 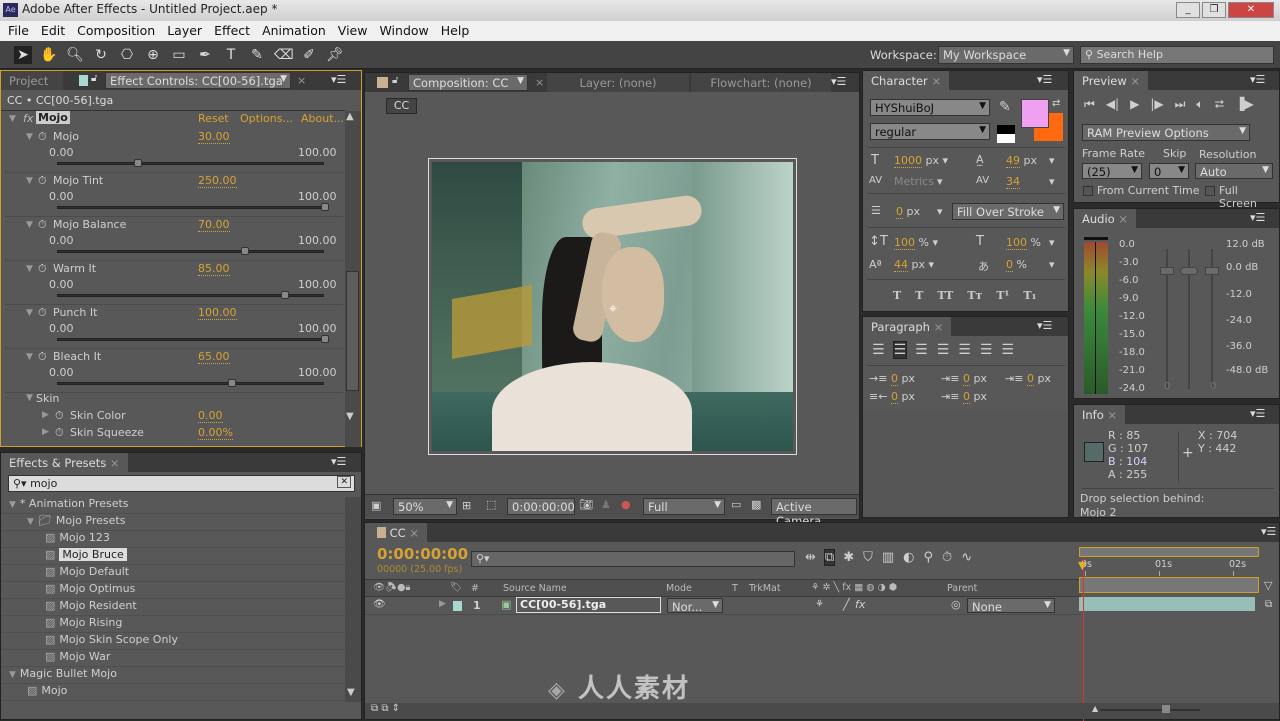 I want to click on camera-tool-icon: ⎔, so click(x=127, y=55).